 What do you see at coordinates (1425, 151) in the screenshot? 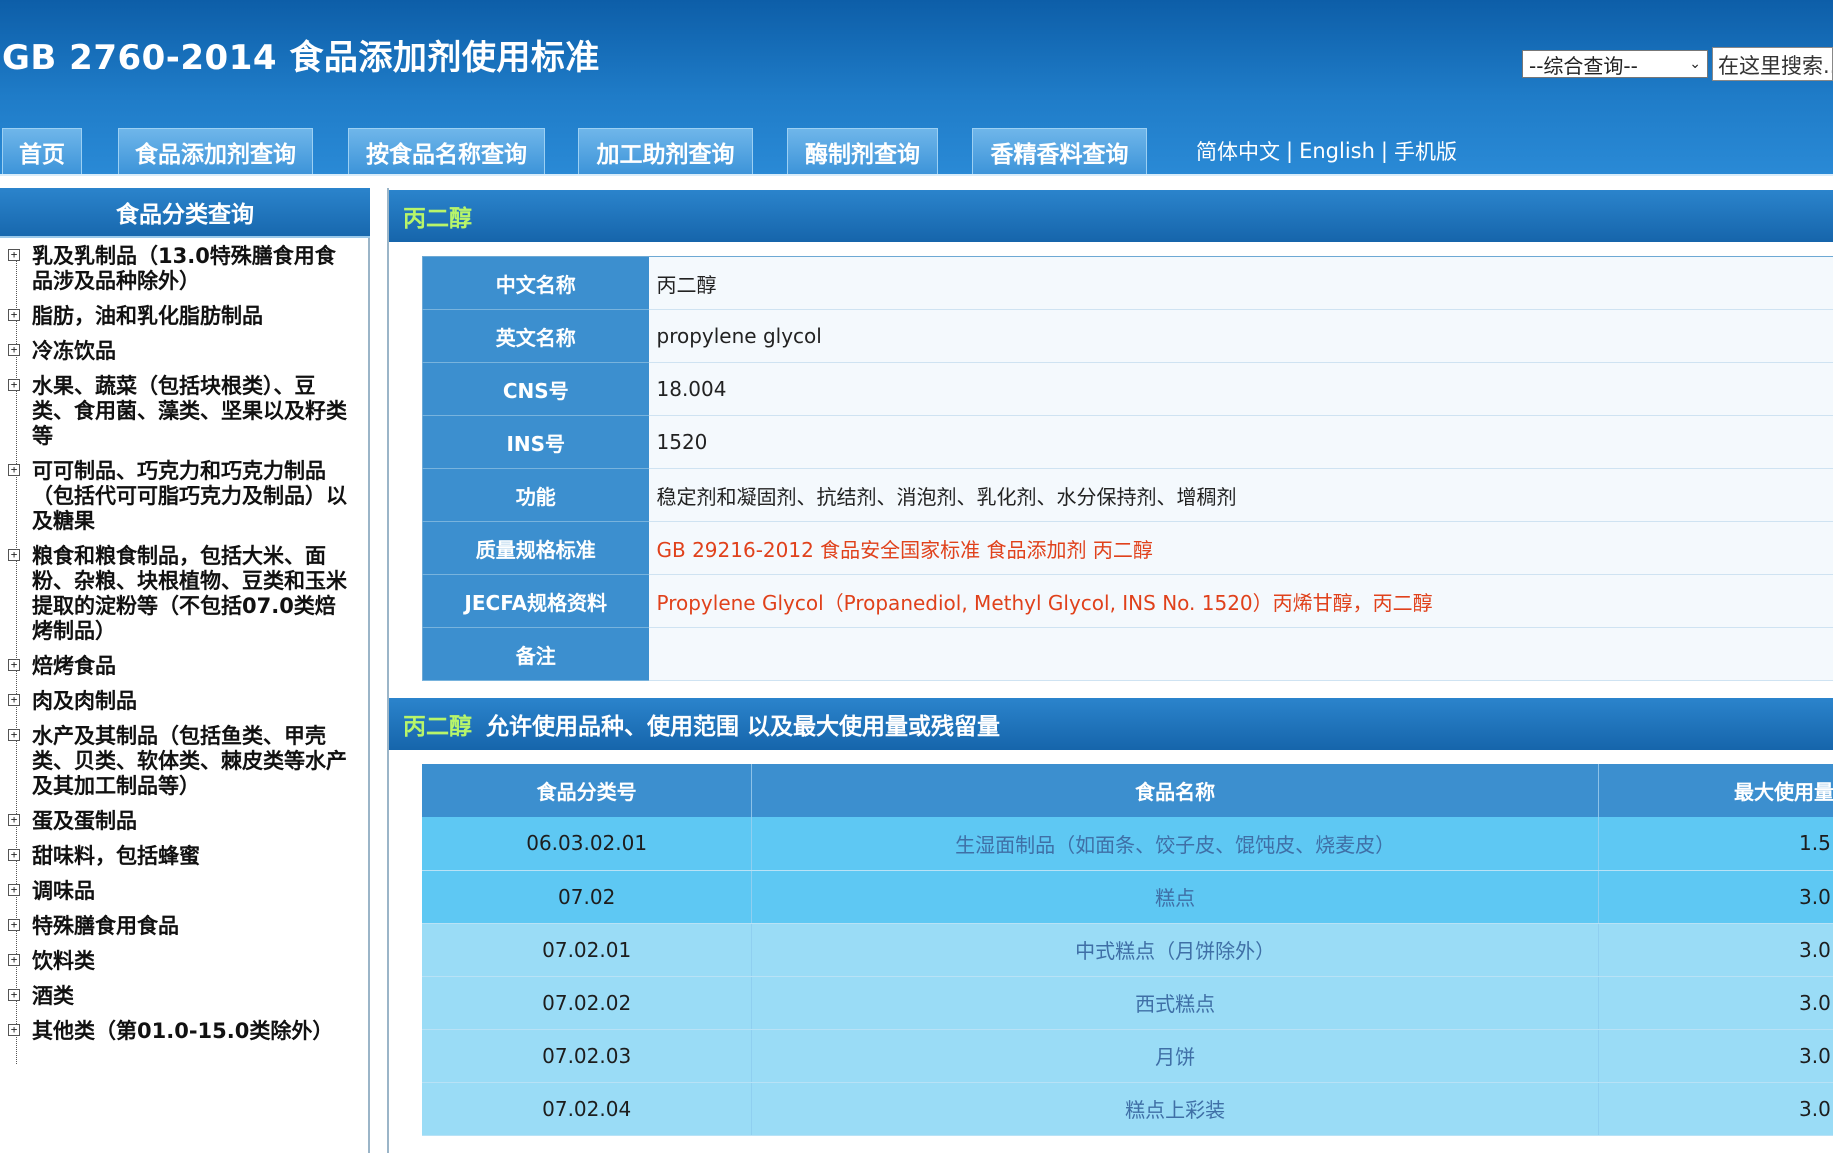
I see `lang-link-mobile: 手机版` at bounding box center [1425, 151].